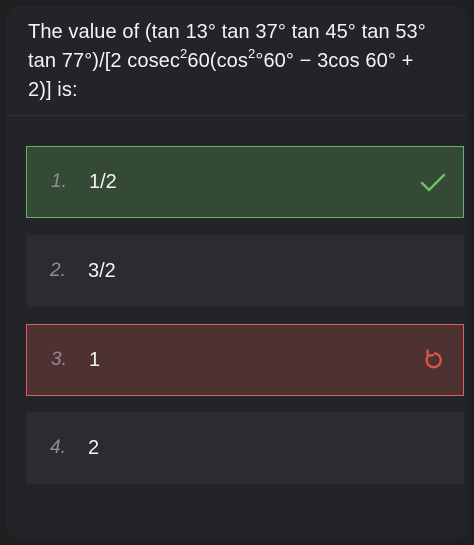  I want to click on option-text: 2, so click(94, 447).